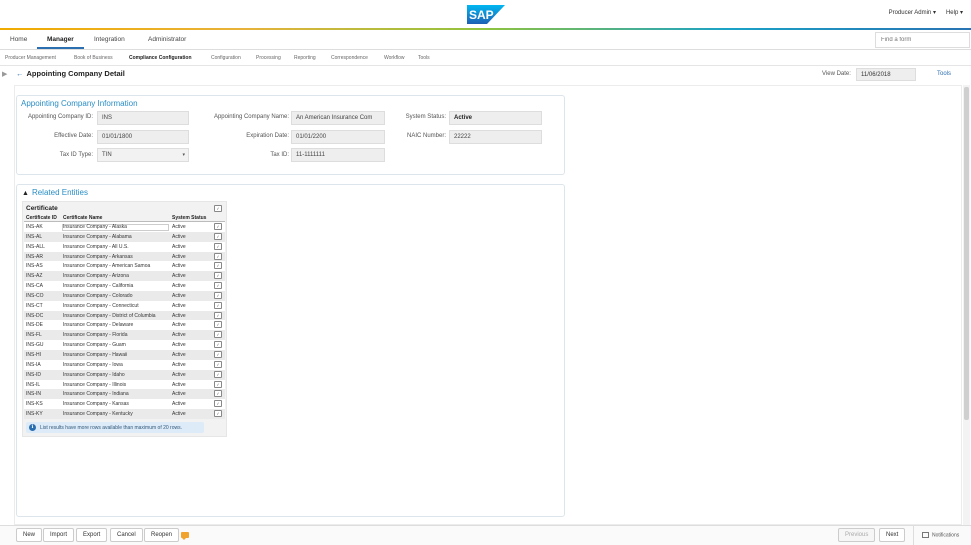 This screenshot has height=545, width=971. What do you see at coordinates (124, 276) in the screenshot?
I see `table-row: INS-AZ Insurance Company - Arizona Active ✓` at bounding box center [124, 276].